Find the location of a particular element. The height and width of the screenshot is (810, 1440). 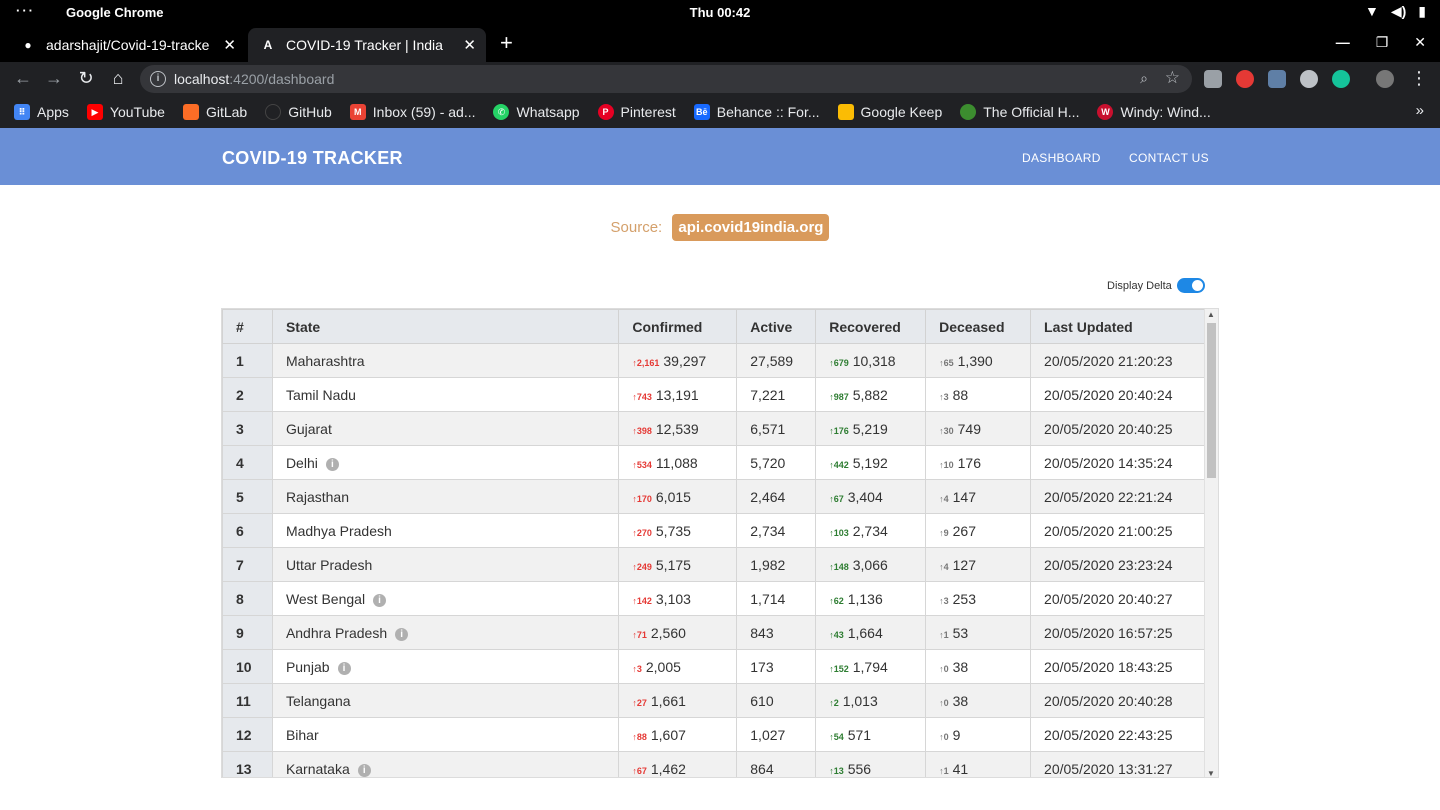

bookmark-gitlab: GitLab is located at coordinates (214, 112).